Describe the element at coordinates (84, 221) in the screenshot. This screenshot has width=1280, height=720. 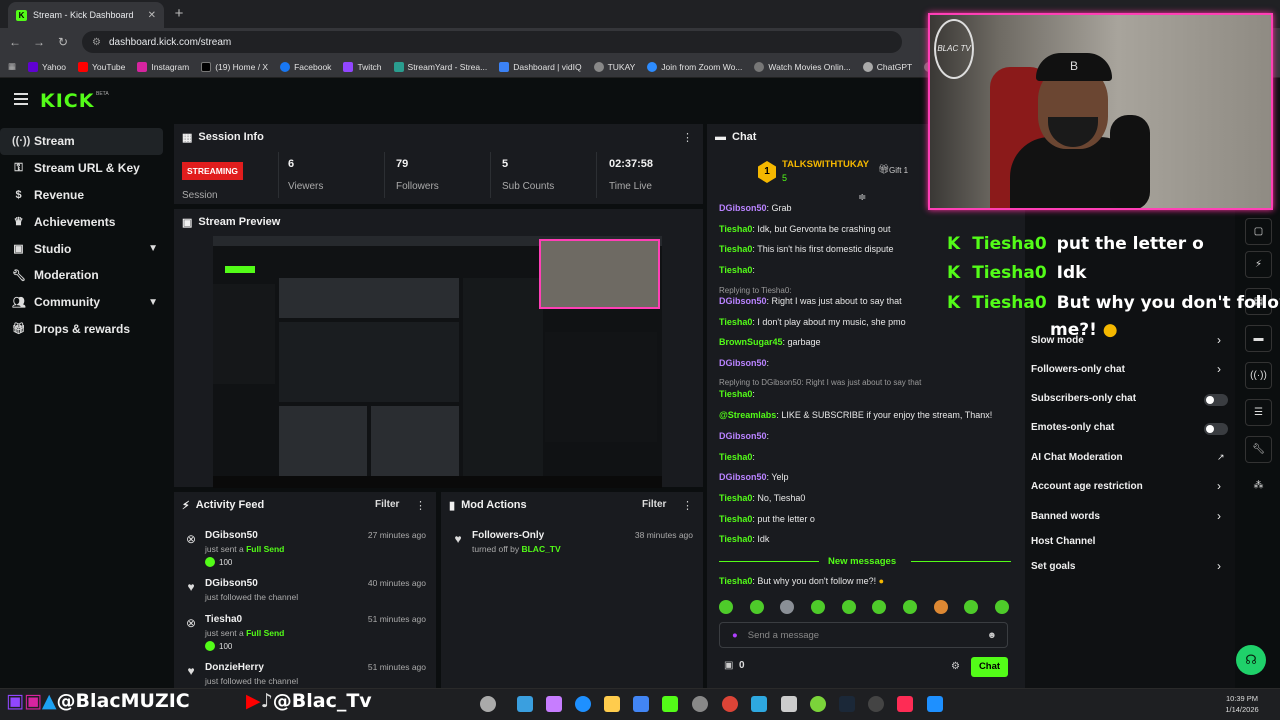
I see `sidebar-item-achievements: ♛ Achievements` at that location.